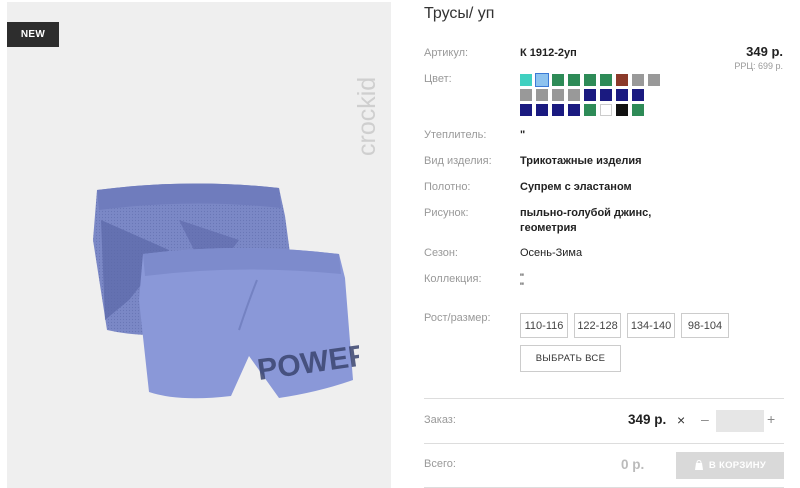  What do you see at coordinates (544, 325) in the screenshot?
I see `size-option-110-116: 110-116` at bounding box center [544, 325].